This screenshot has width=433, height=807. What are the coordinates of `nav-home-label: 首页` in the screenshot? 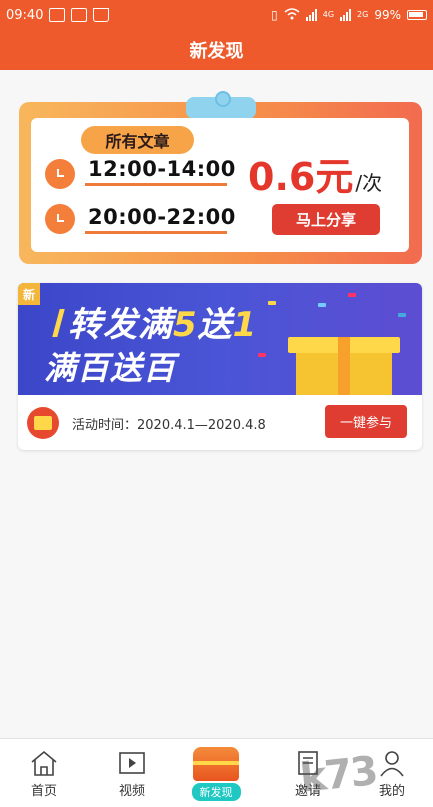 It's located at (43, 791).